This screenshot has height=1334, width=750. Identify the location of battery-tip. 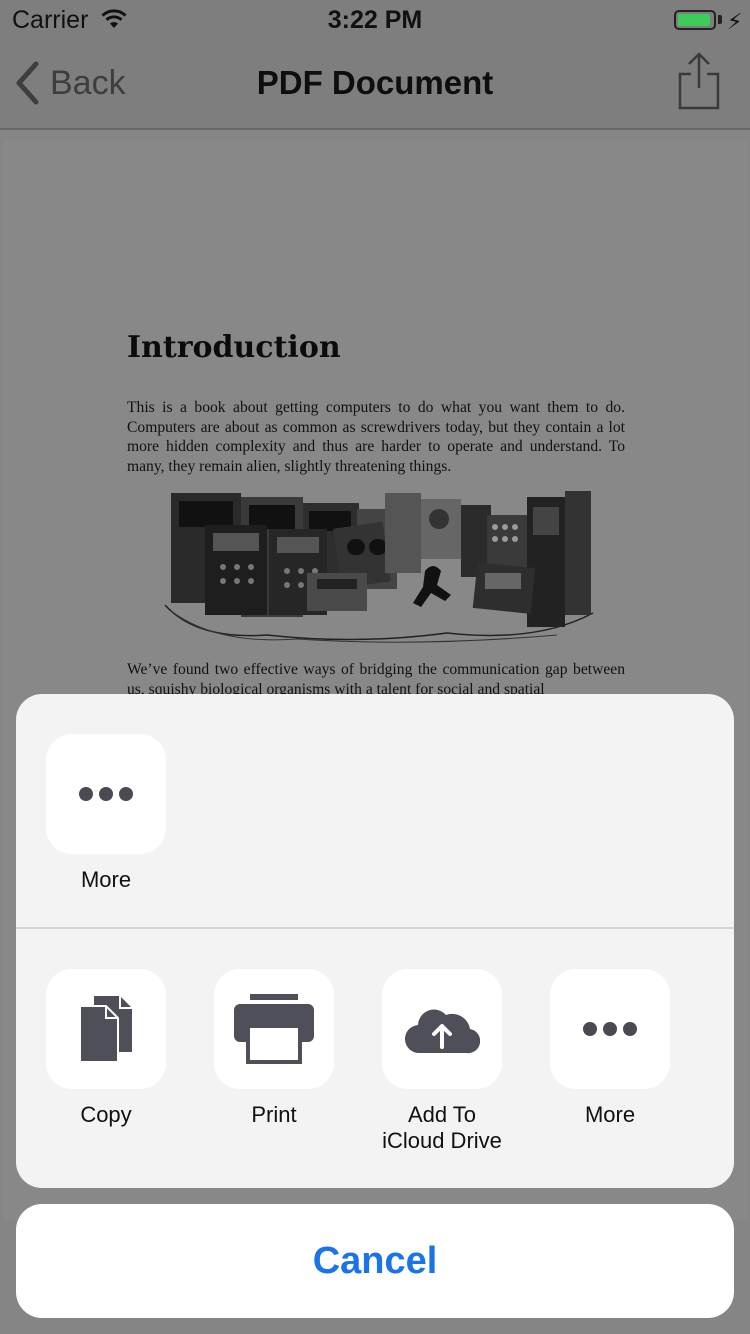
(720, 19).